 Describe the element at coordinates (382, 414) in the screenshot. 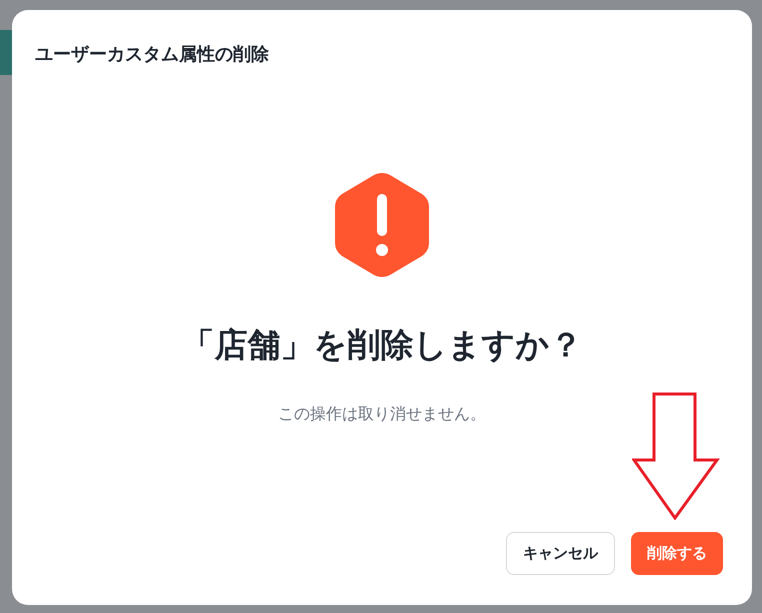

I see `warning-message: この操作は取り消せません。` at that location.